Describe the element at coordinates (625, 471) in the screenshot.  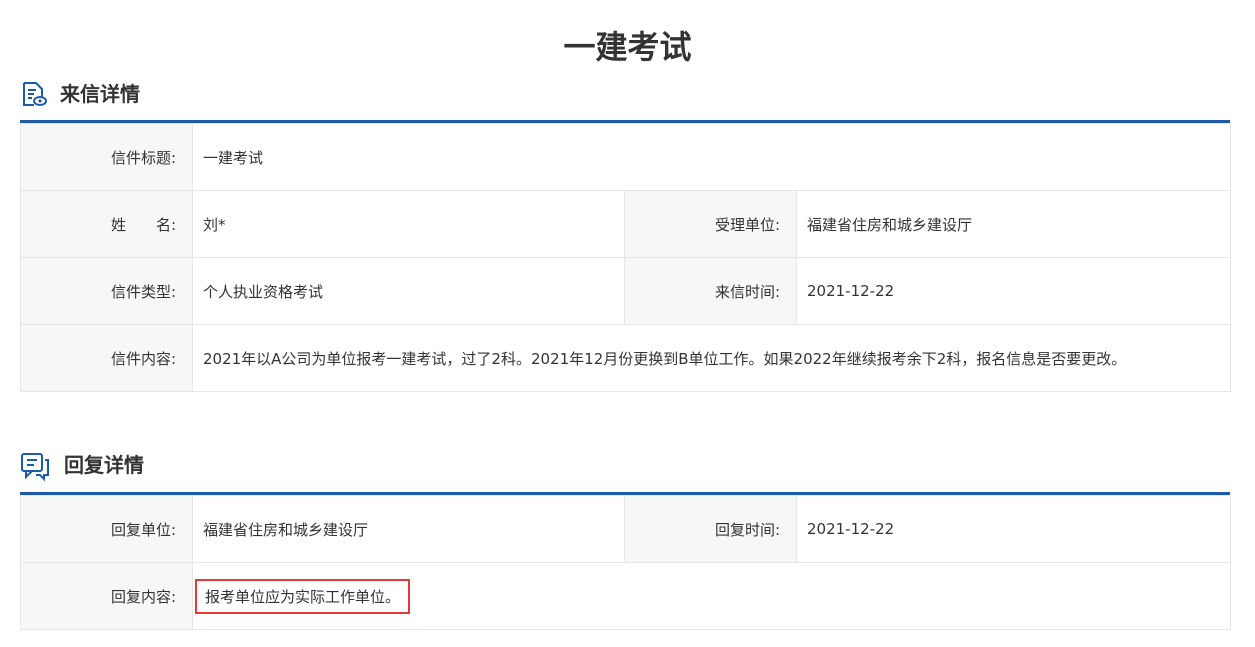
I see `reply-section-header: 回复详情` at that location.